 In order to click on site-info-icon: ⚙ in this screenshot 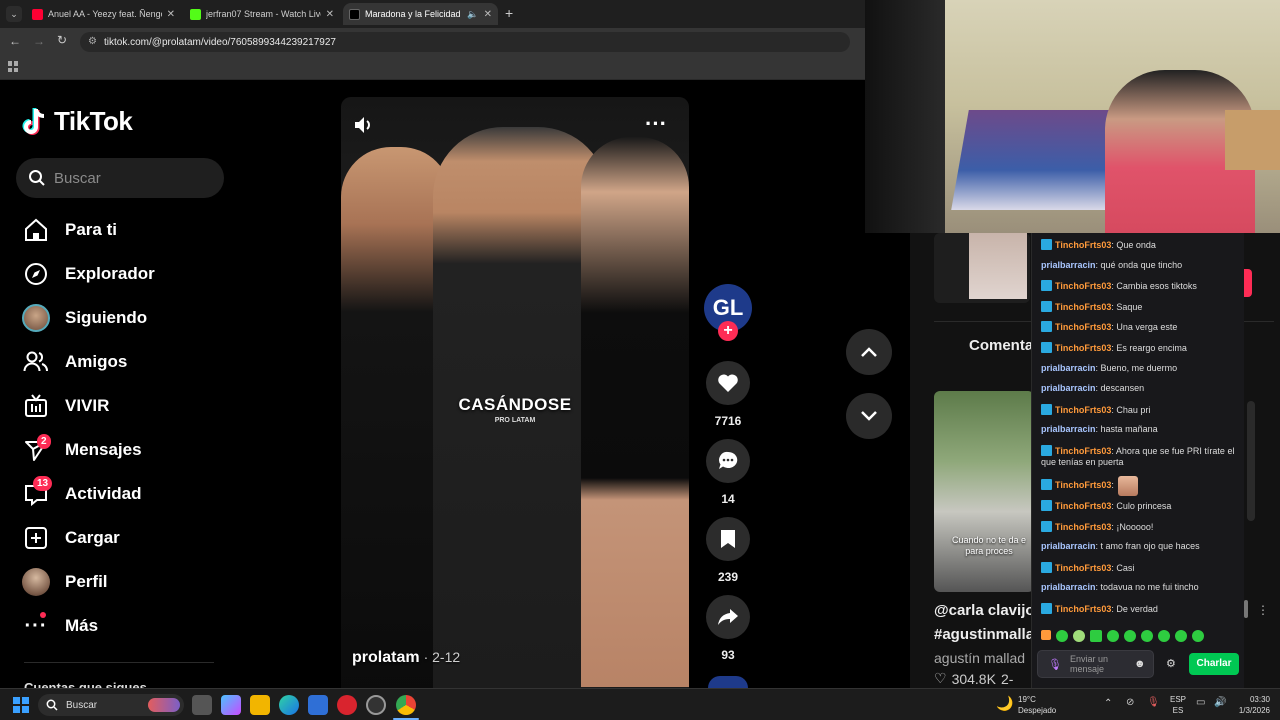, I will do `click(92, 41)`.